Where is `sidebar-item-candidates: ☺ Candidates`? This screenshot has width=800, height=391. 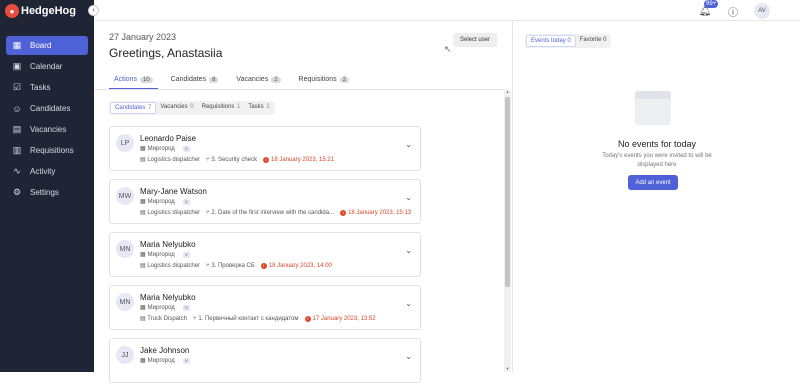
sidebar-item-candidates: ☺ Candidates is located at coordinates (47, 108).